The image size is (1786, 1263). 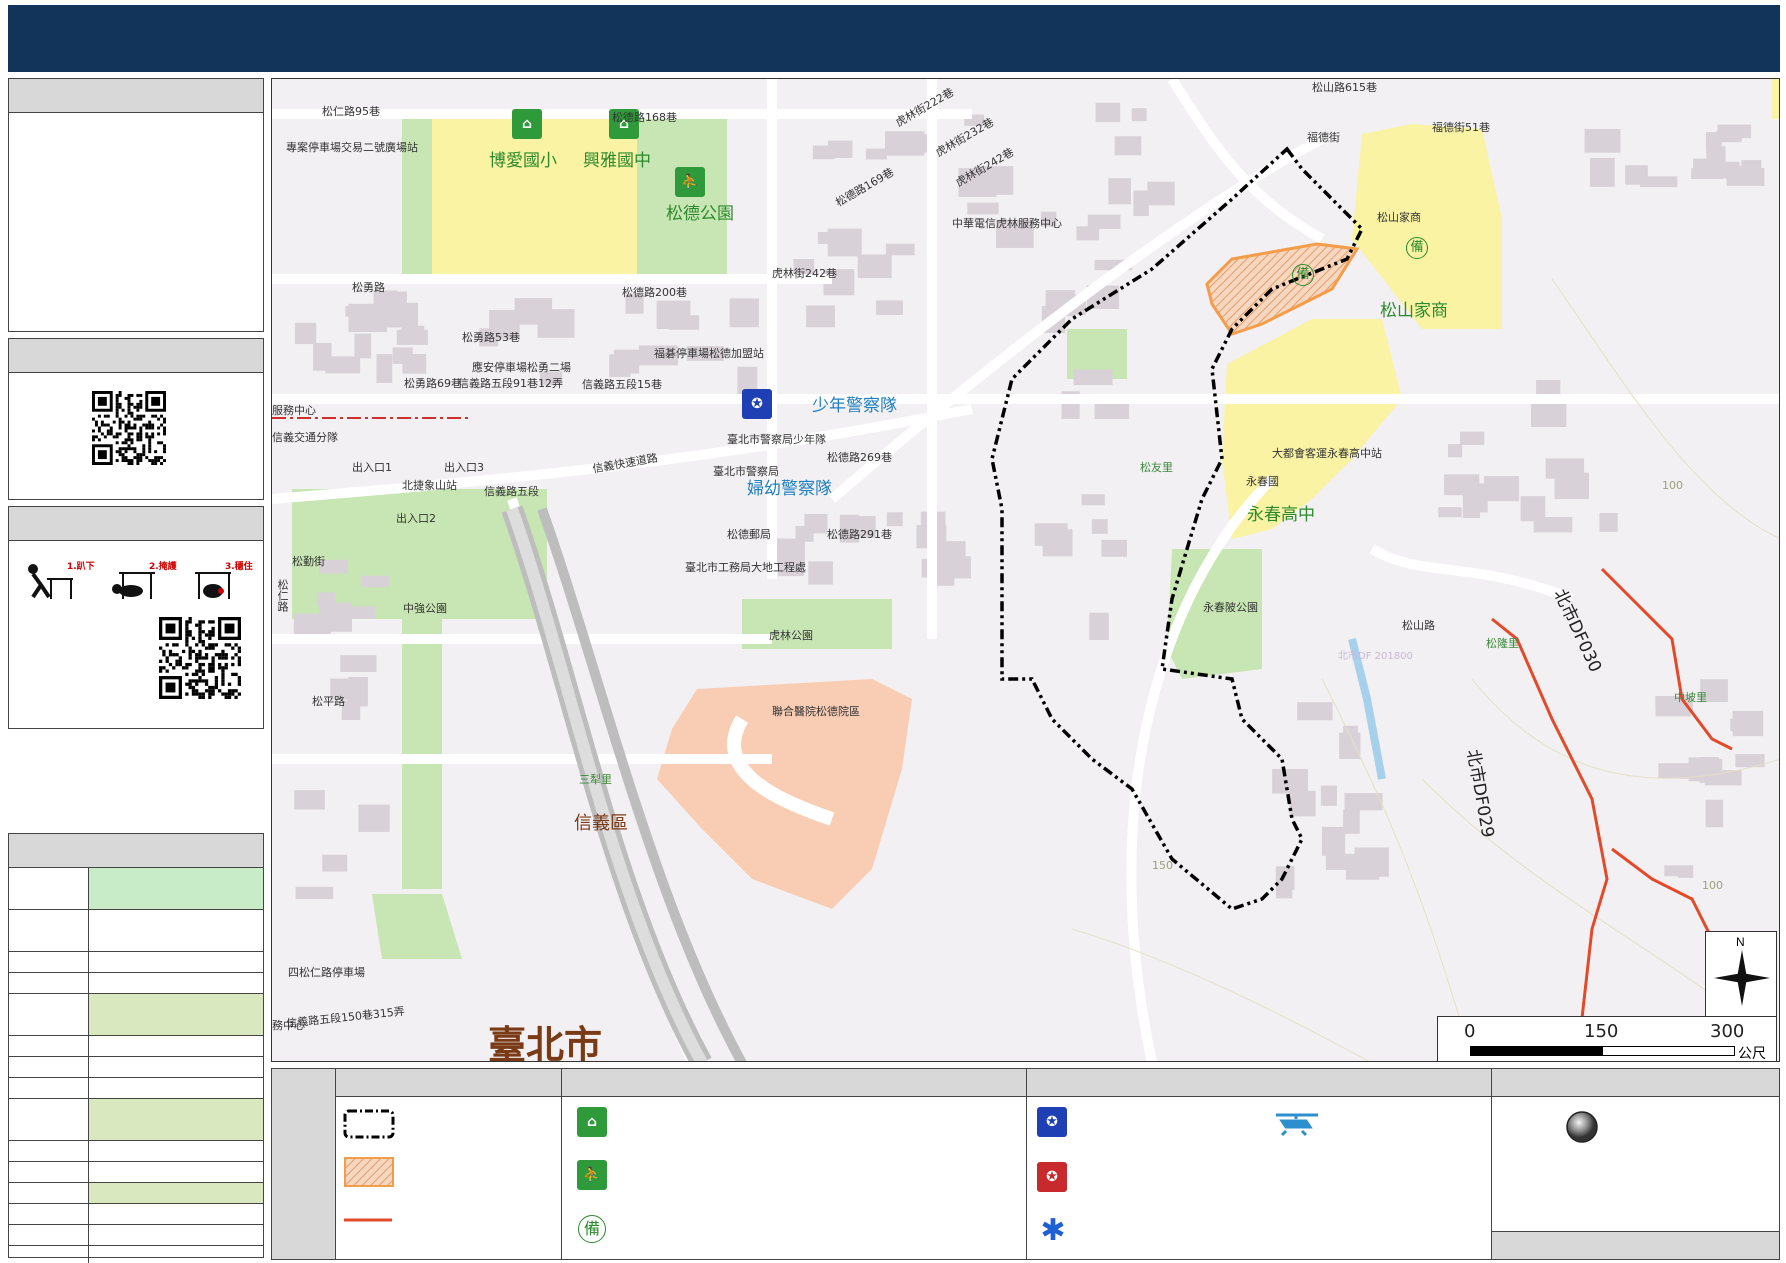 I want to click on map-legend: ⌂ ⛹ 備 ✪ ✪ ✱, so click(x=1025, y=1164).